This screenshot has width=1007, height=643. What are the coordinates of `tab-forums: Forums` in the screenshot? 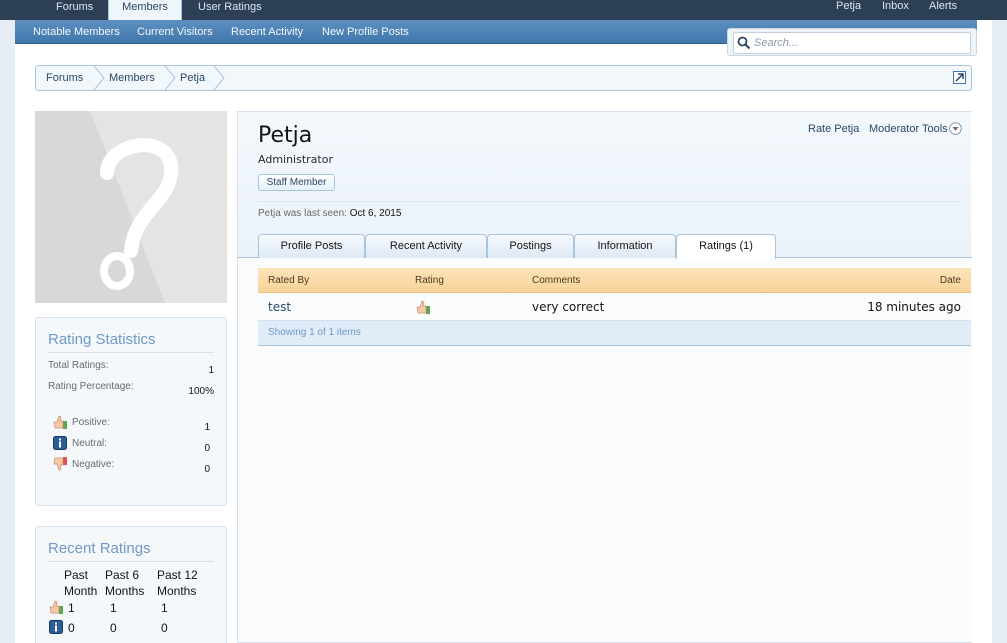 It's located at (76, 10).